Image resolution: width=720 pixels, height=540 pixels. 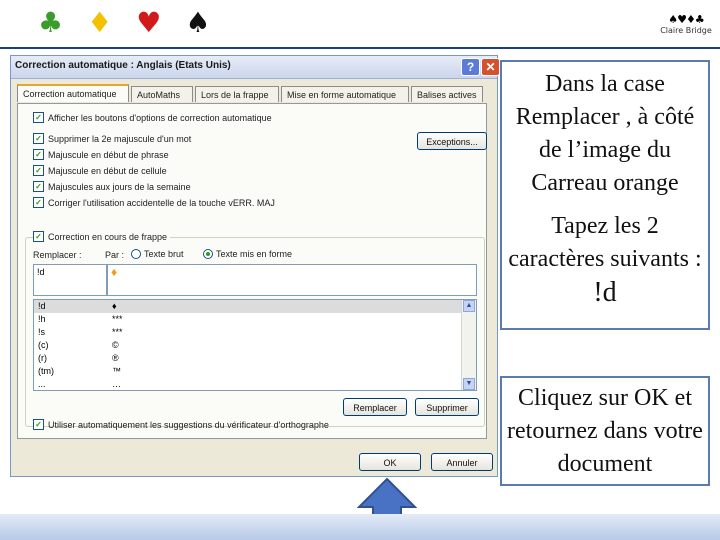 I want to click on claire-bridge-logo: ♠♥♦♣ Claire Bridge, so click(x=686, y=25).